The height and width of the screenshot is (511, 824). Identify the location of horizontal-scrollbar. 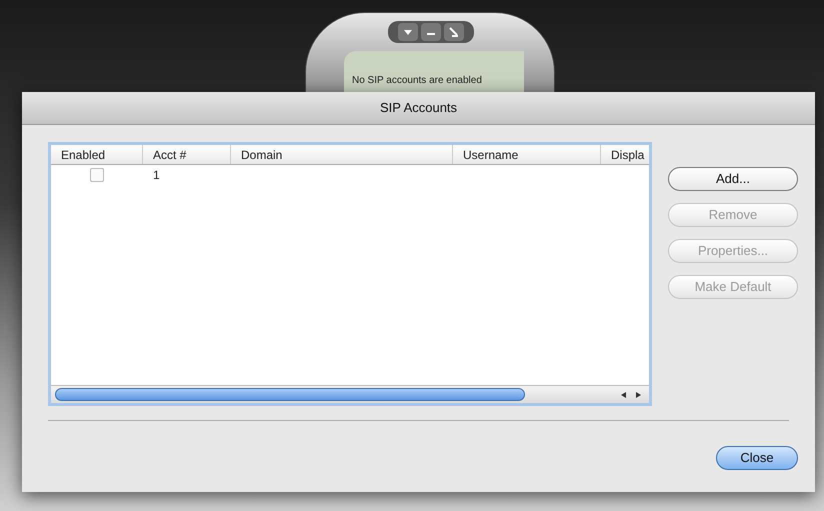
(350, 394).